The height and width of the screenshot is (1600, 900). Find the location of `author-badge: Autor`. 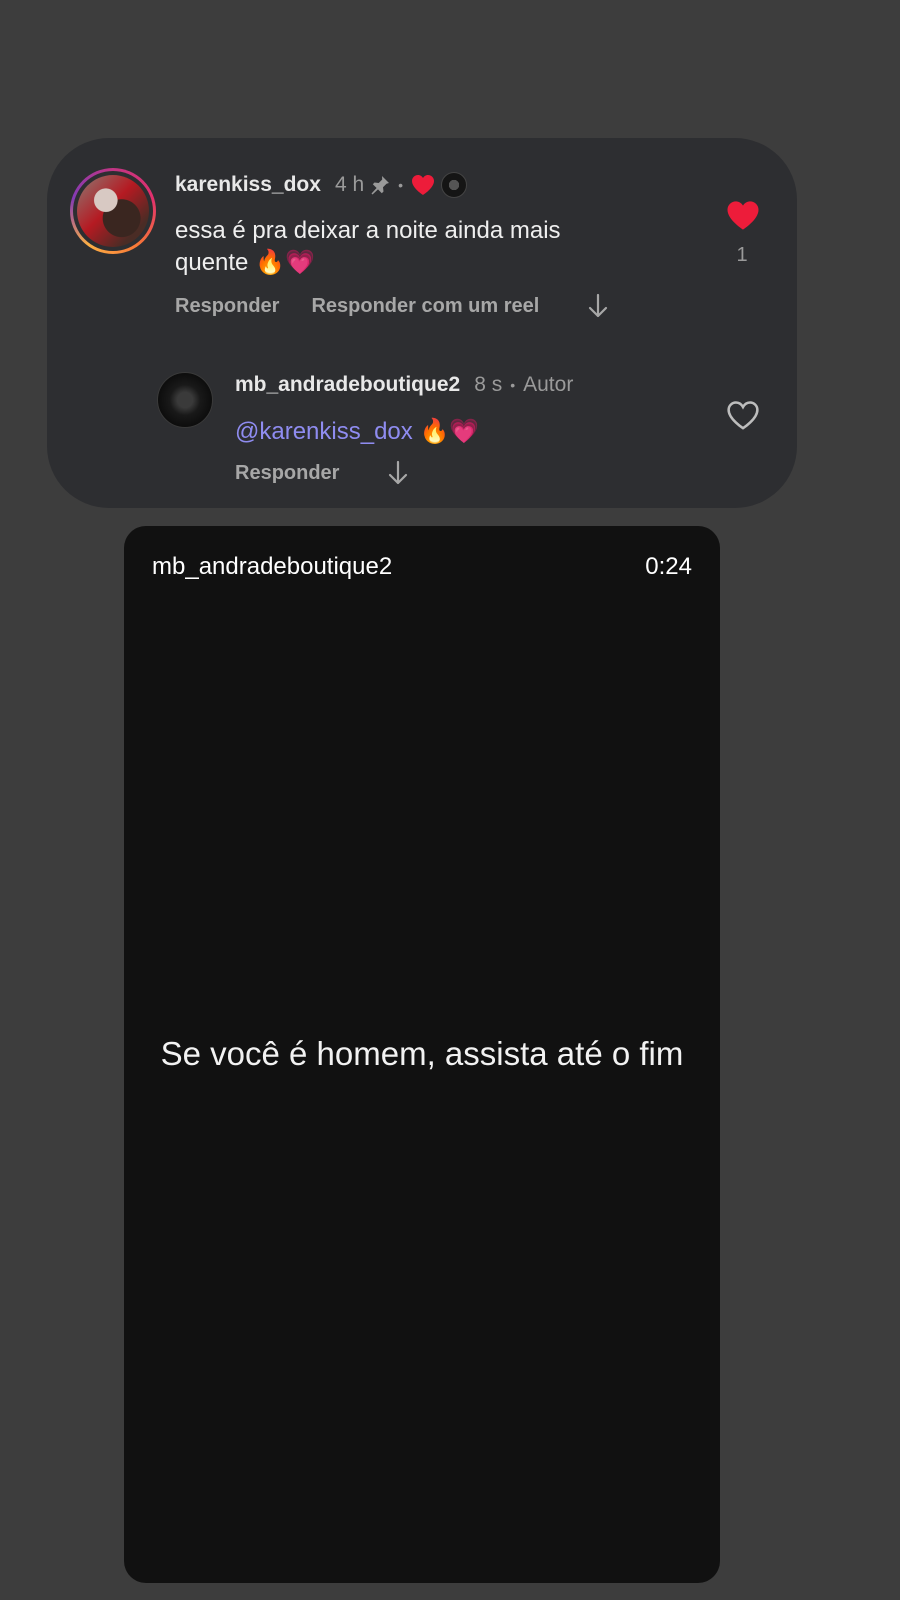

author-badge: Autor is located at coordinates (548, 384).